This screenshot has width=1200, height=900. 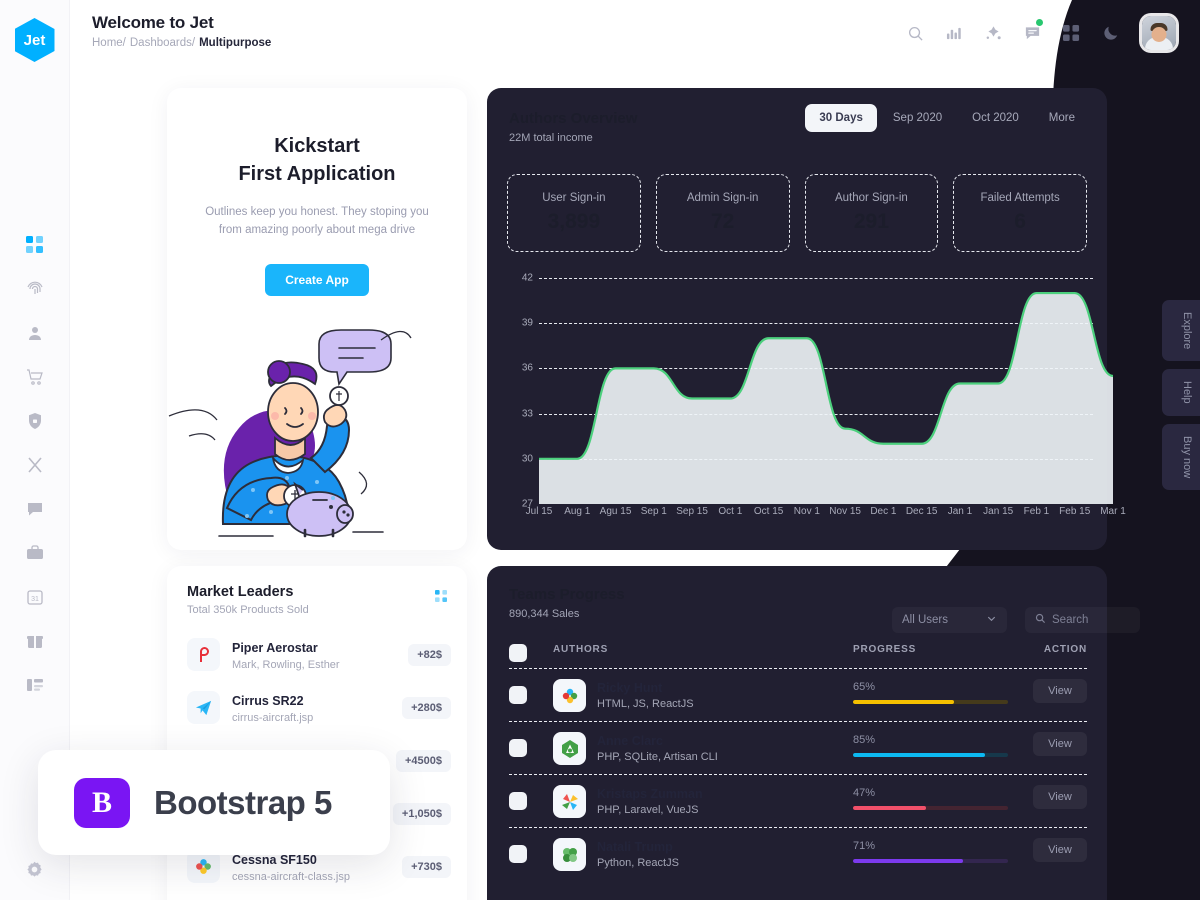 I want to click on leaf-green-icon, so click(x=569, y=748).